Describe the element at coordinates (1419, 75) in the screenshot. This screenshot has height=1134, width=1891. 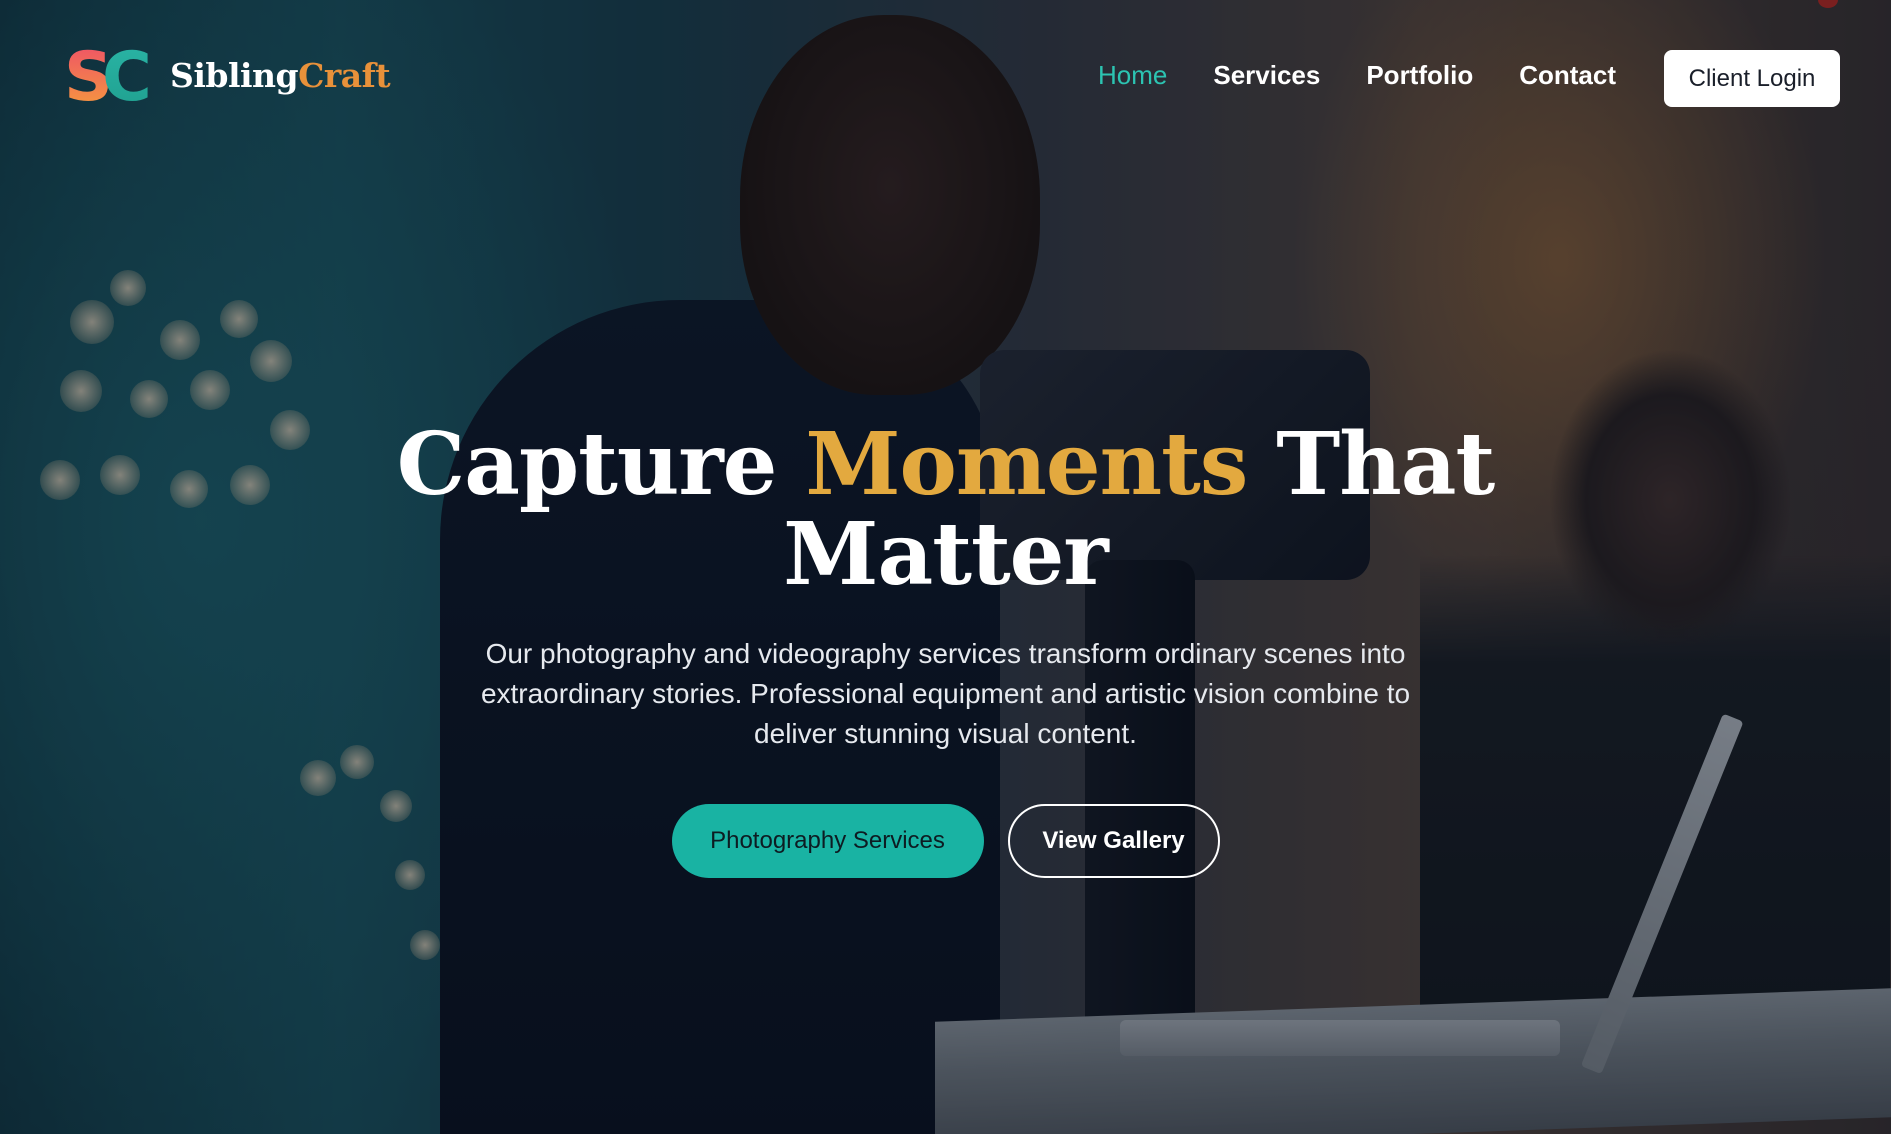
I see `nav-link-portfolio: Portfolio` at that location.